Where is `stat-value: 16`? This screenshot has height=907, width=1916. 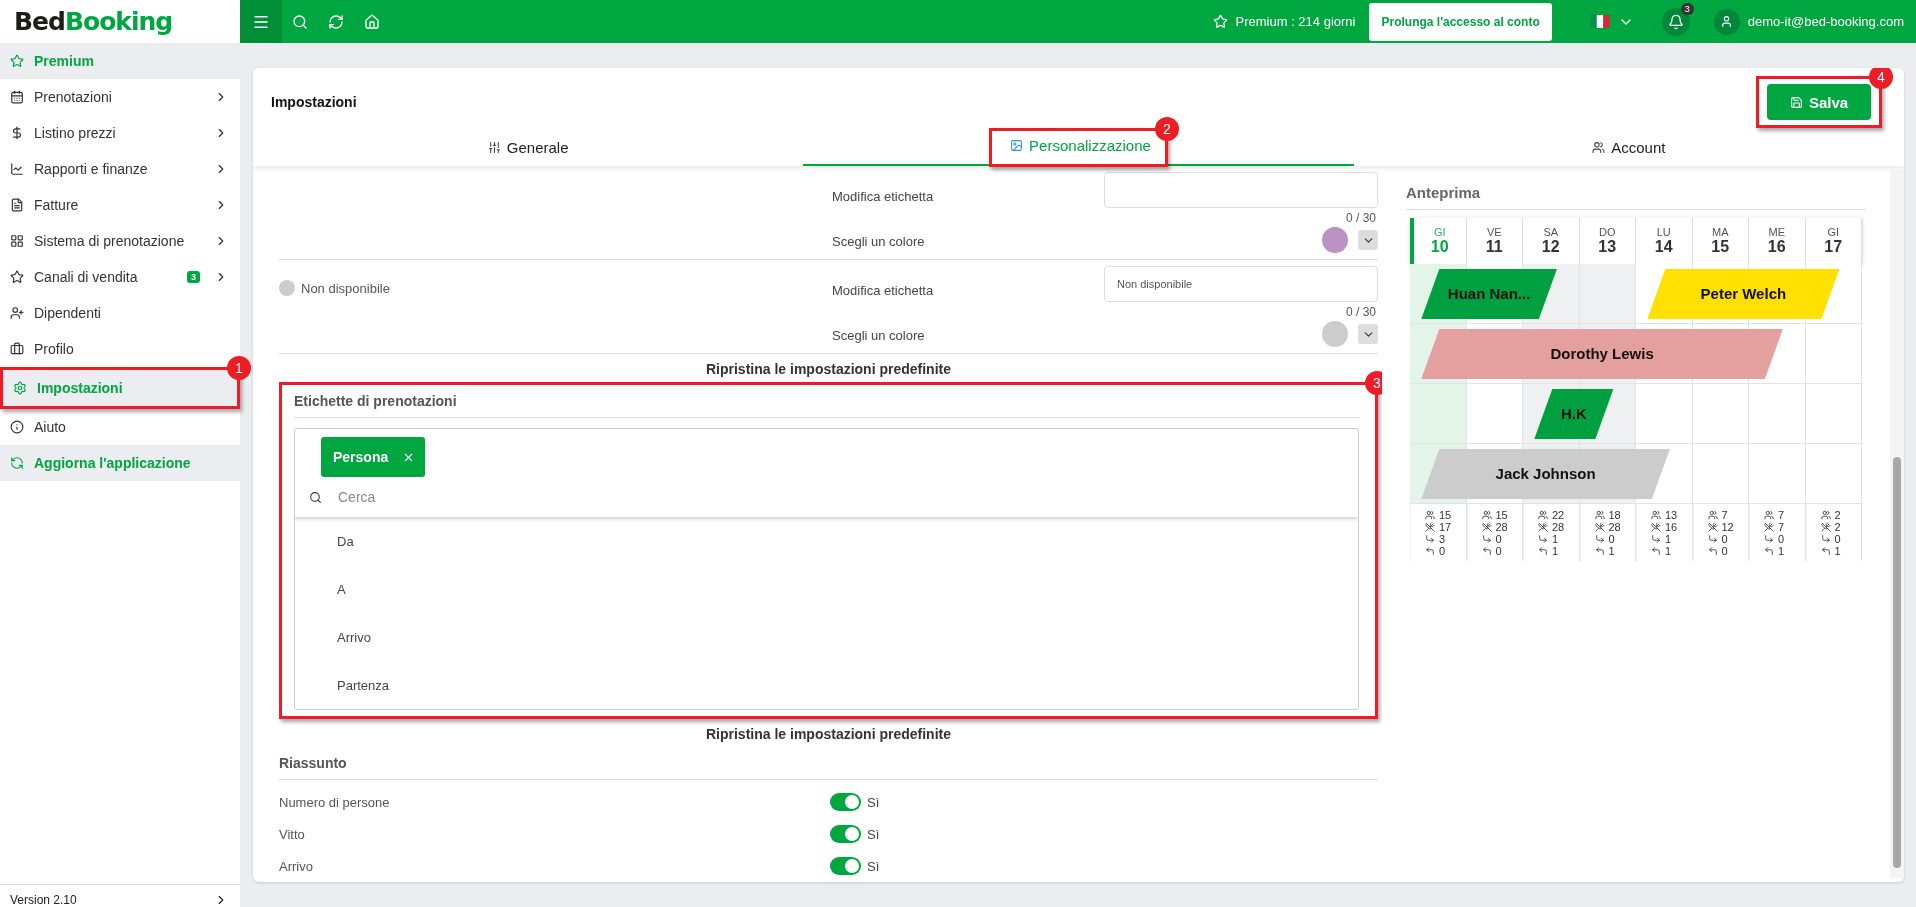
stat-value: 16 is located at coordinates (1671, 527).